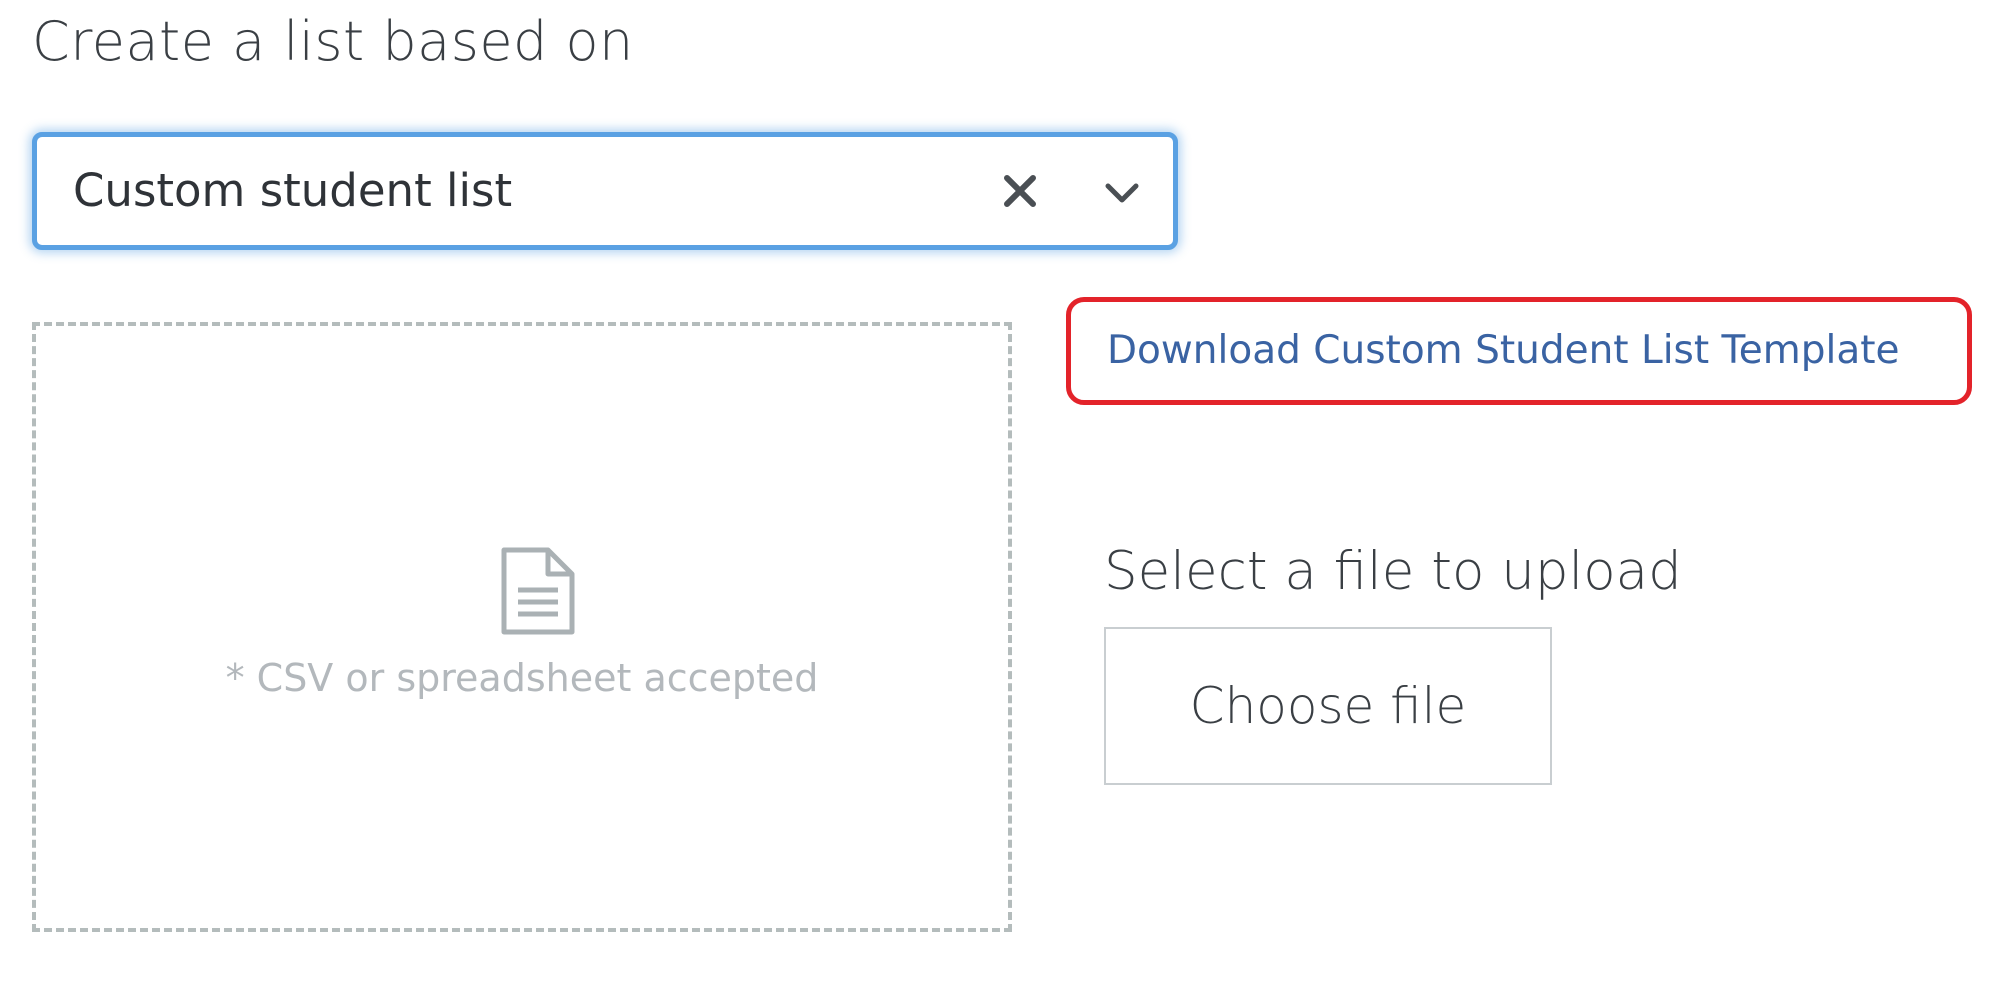 This screenshot has width=2000, height=1000. Describe the element at coordinates (522, 678) in the screenshot. I see `dropzone-hint: * CSV or spreadsheet accepted` at that location.